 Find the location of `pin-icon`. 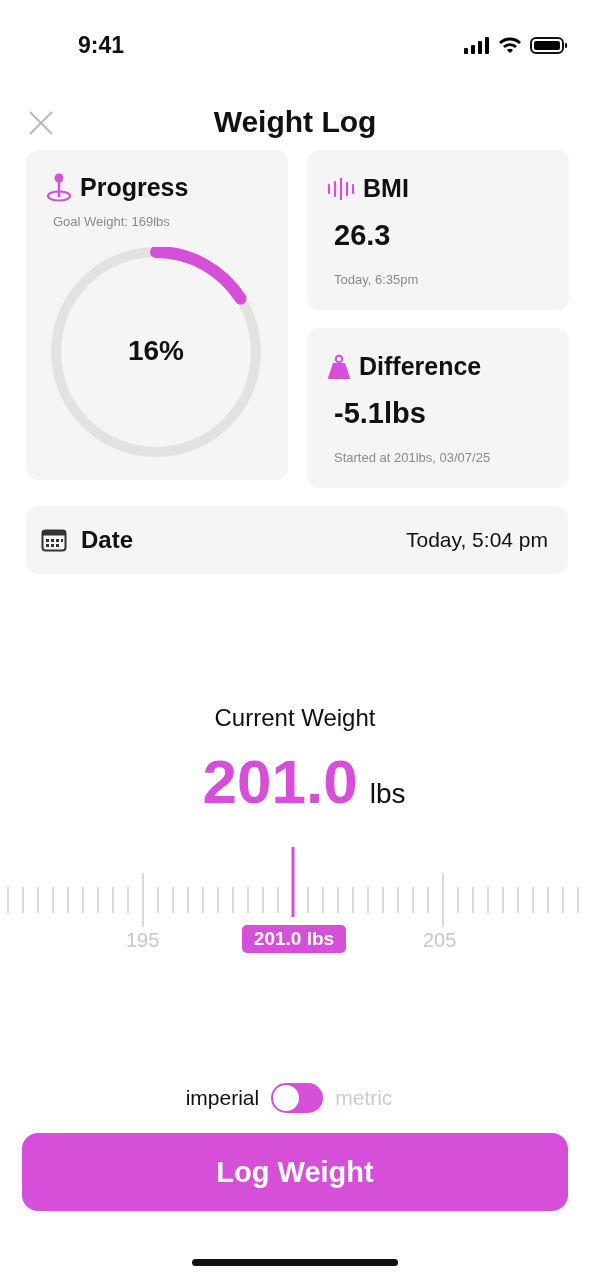

pin-icon is located at coordinates (59, 187).